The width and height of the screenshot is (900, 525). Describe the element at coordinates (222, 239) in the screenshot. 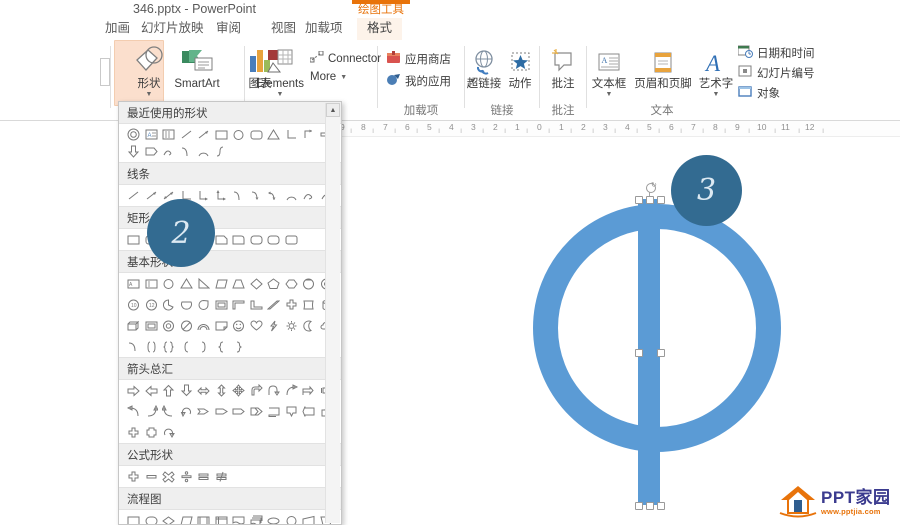

I see `shape-snip-round-icon` at that location.